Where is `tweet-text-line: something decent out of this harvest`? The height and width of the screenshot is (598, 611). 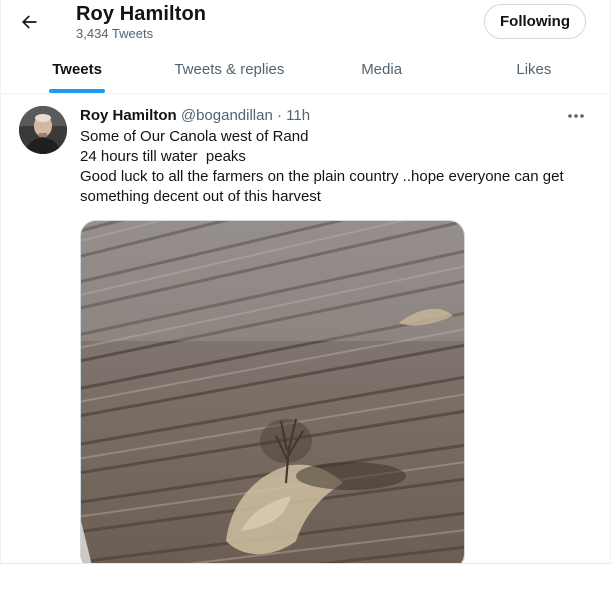 tweet-text-line: something decent out of this harvest is located at coordinates (200, 196).